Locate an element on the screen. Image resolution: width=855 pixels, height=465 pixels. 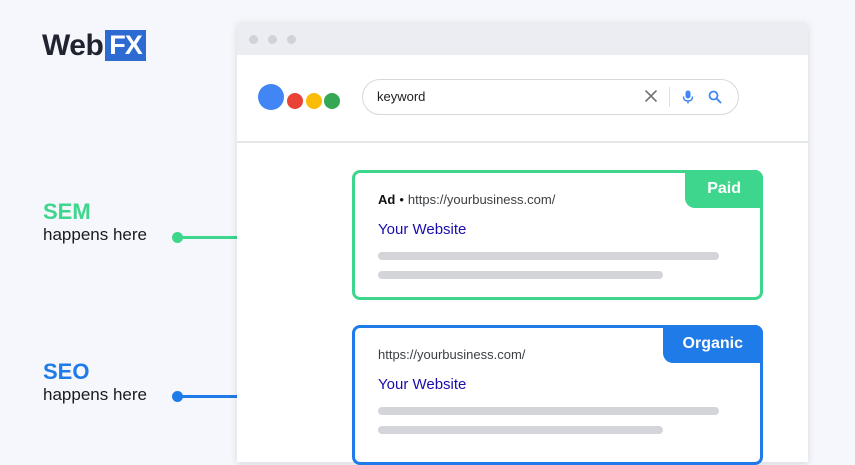
search-icon is located at coordinates (715, 97).